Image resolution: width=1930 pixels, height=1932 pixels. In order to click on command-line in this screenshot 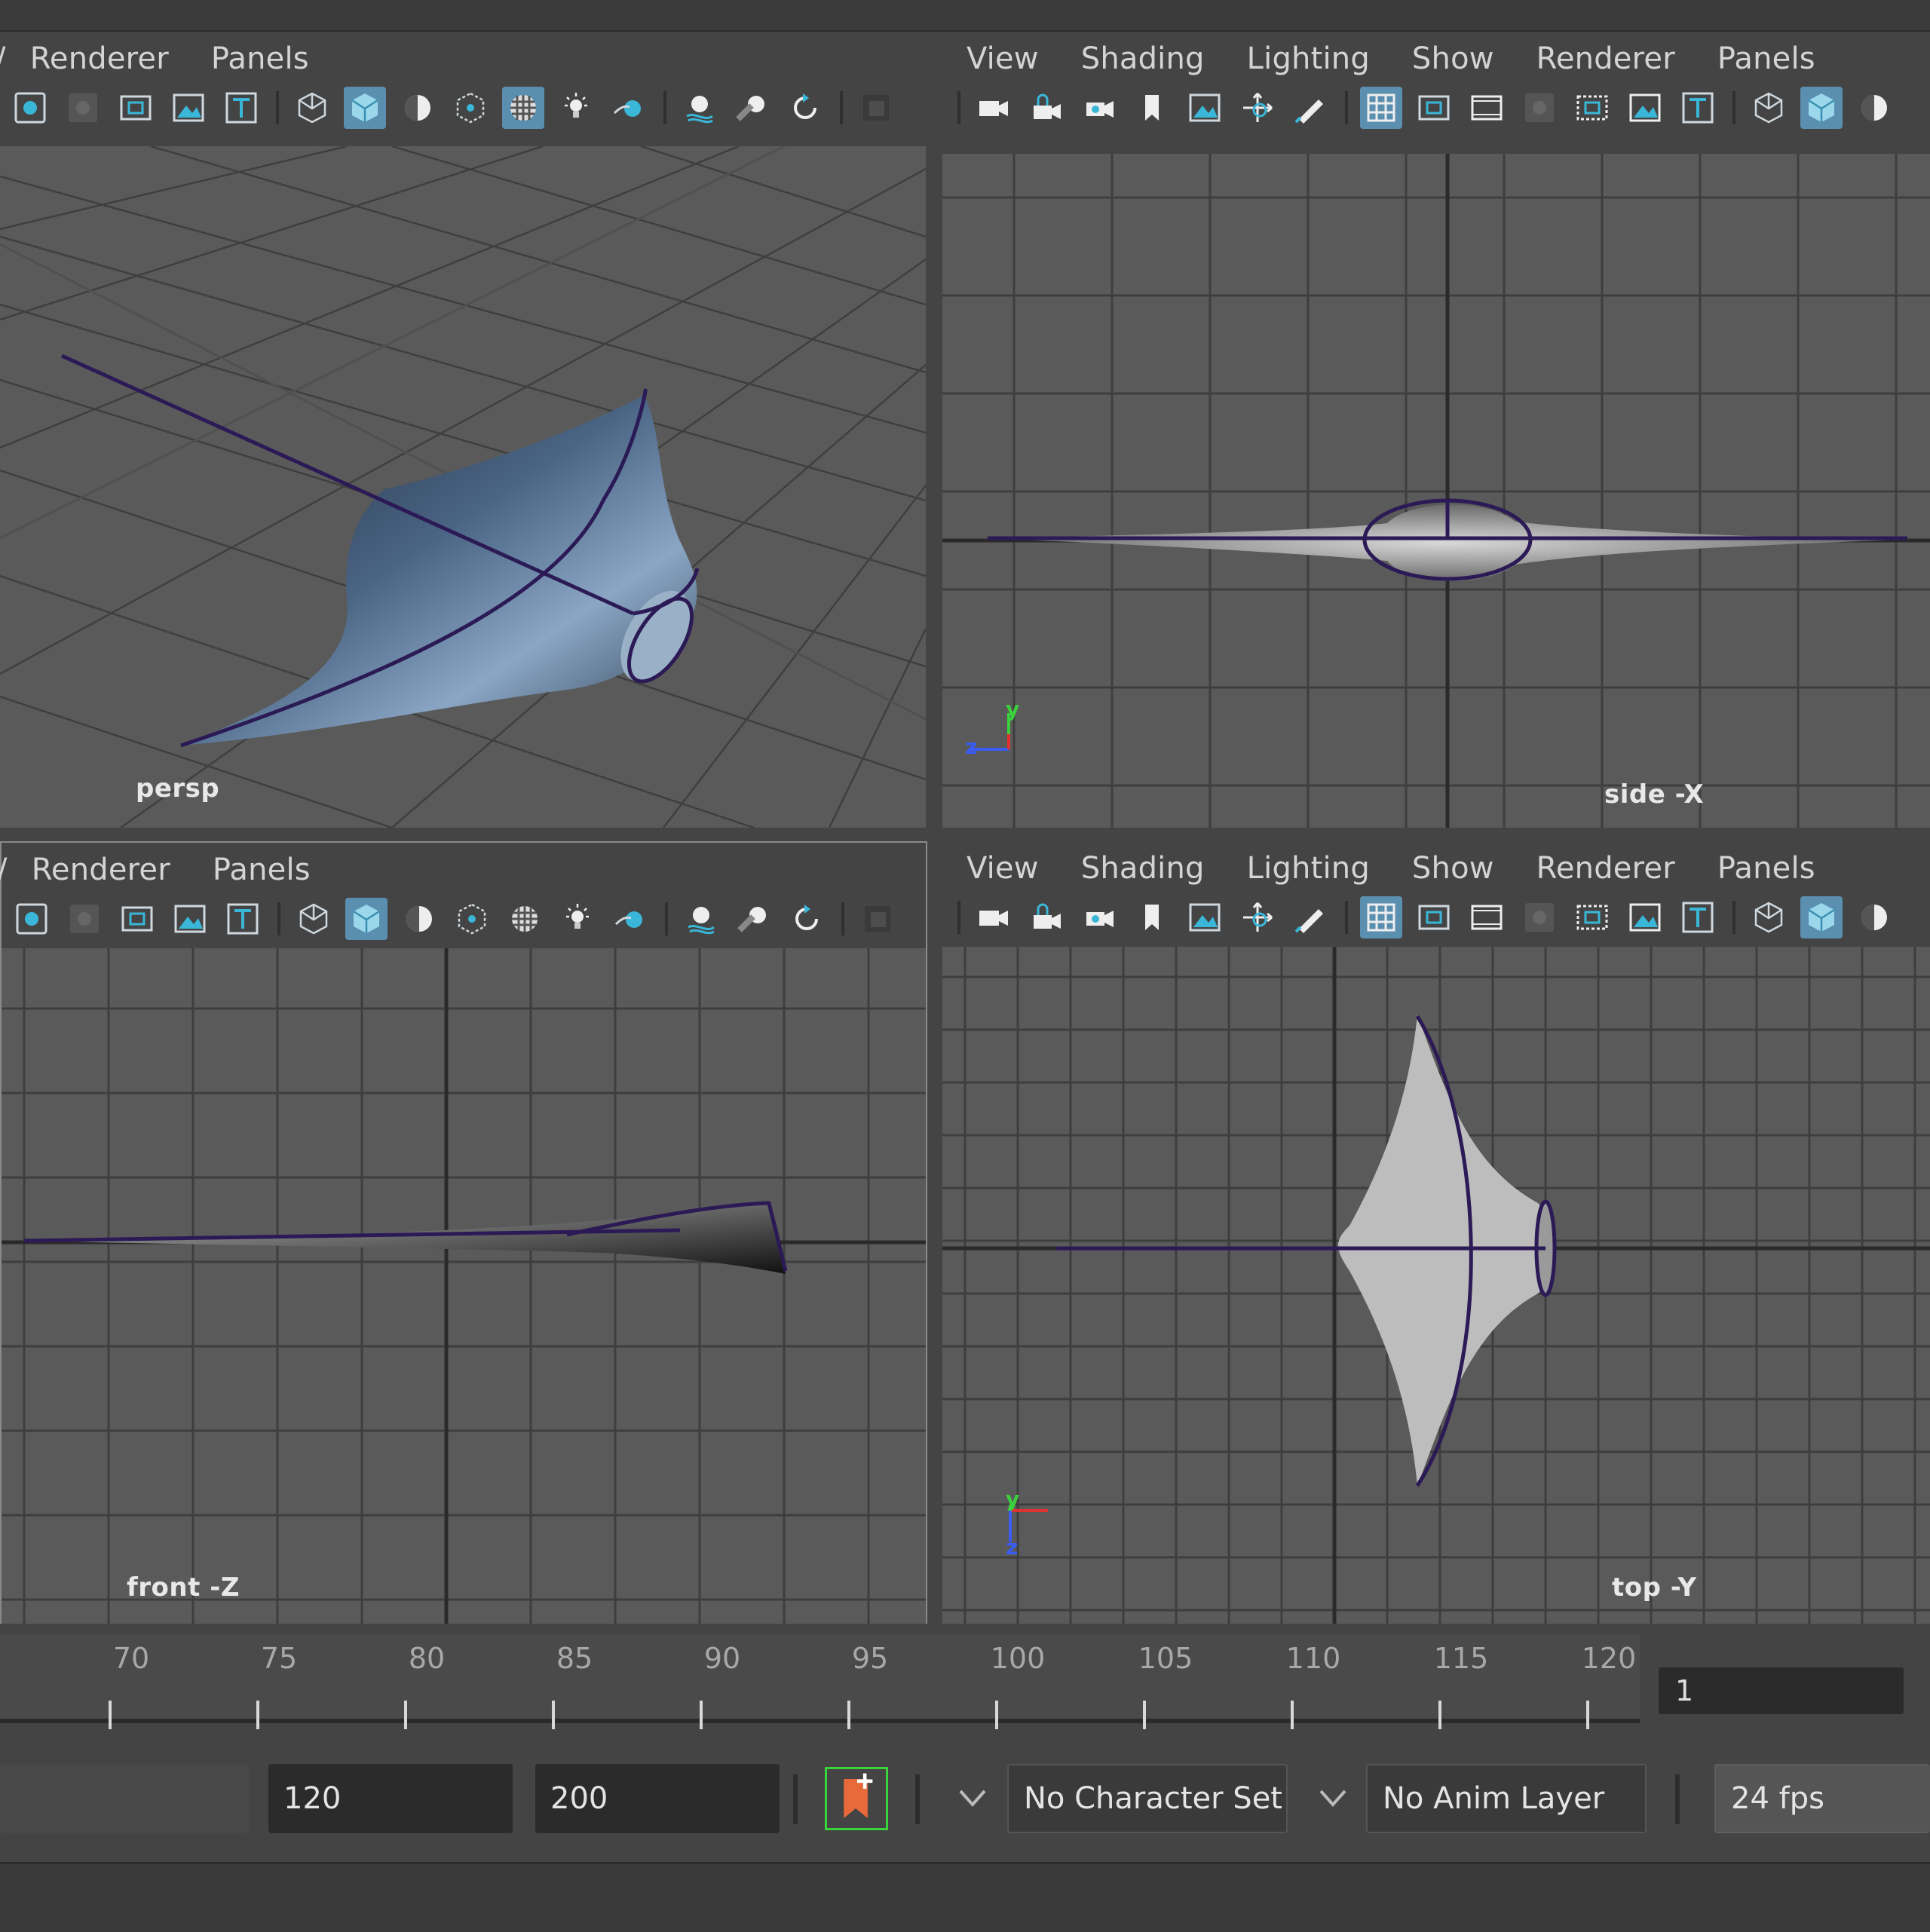, I will do `click(965, 1897)`.